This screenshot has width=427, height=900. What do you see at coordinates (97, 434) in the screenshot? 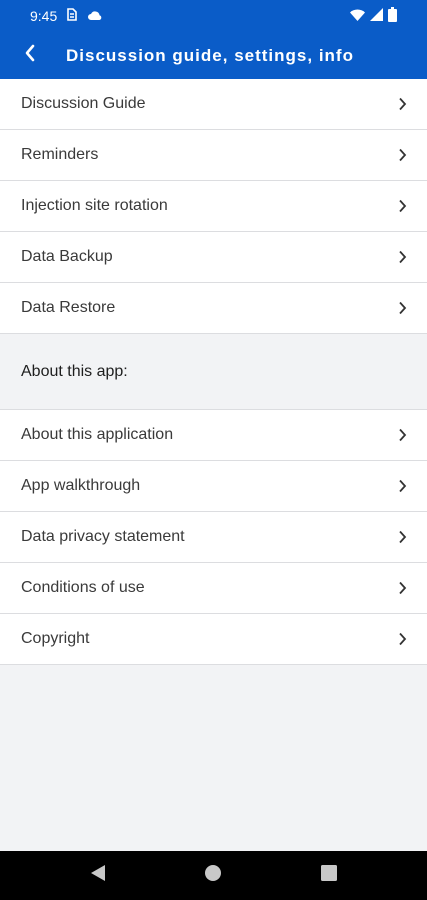
I see `list-item-label: About this application` at bounding box center [97, 434].